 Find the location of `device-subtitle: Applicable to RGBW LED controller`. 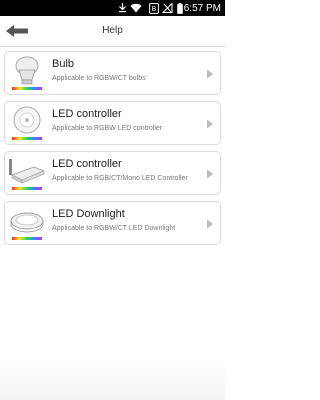

device-subtitle: Applicable to RGBW LED controller is located at coordinates (107, 128).